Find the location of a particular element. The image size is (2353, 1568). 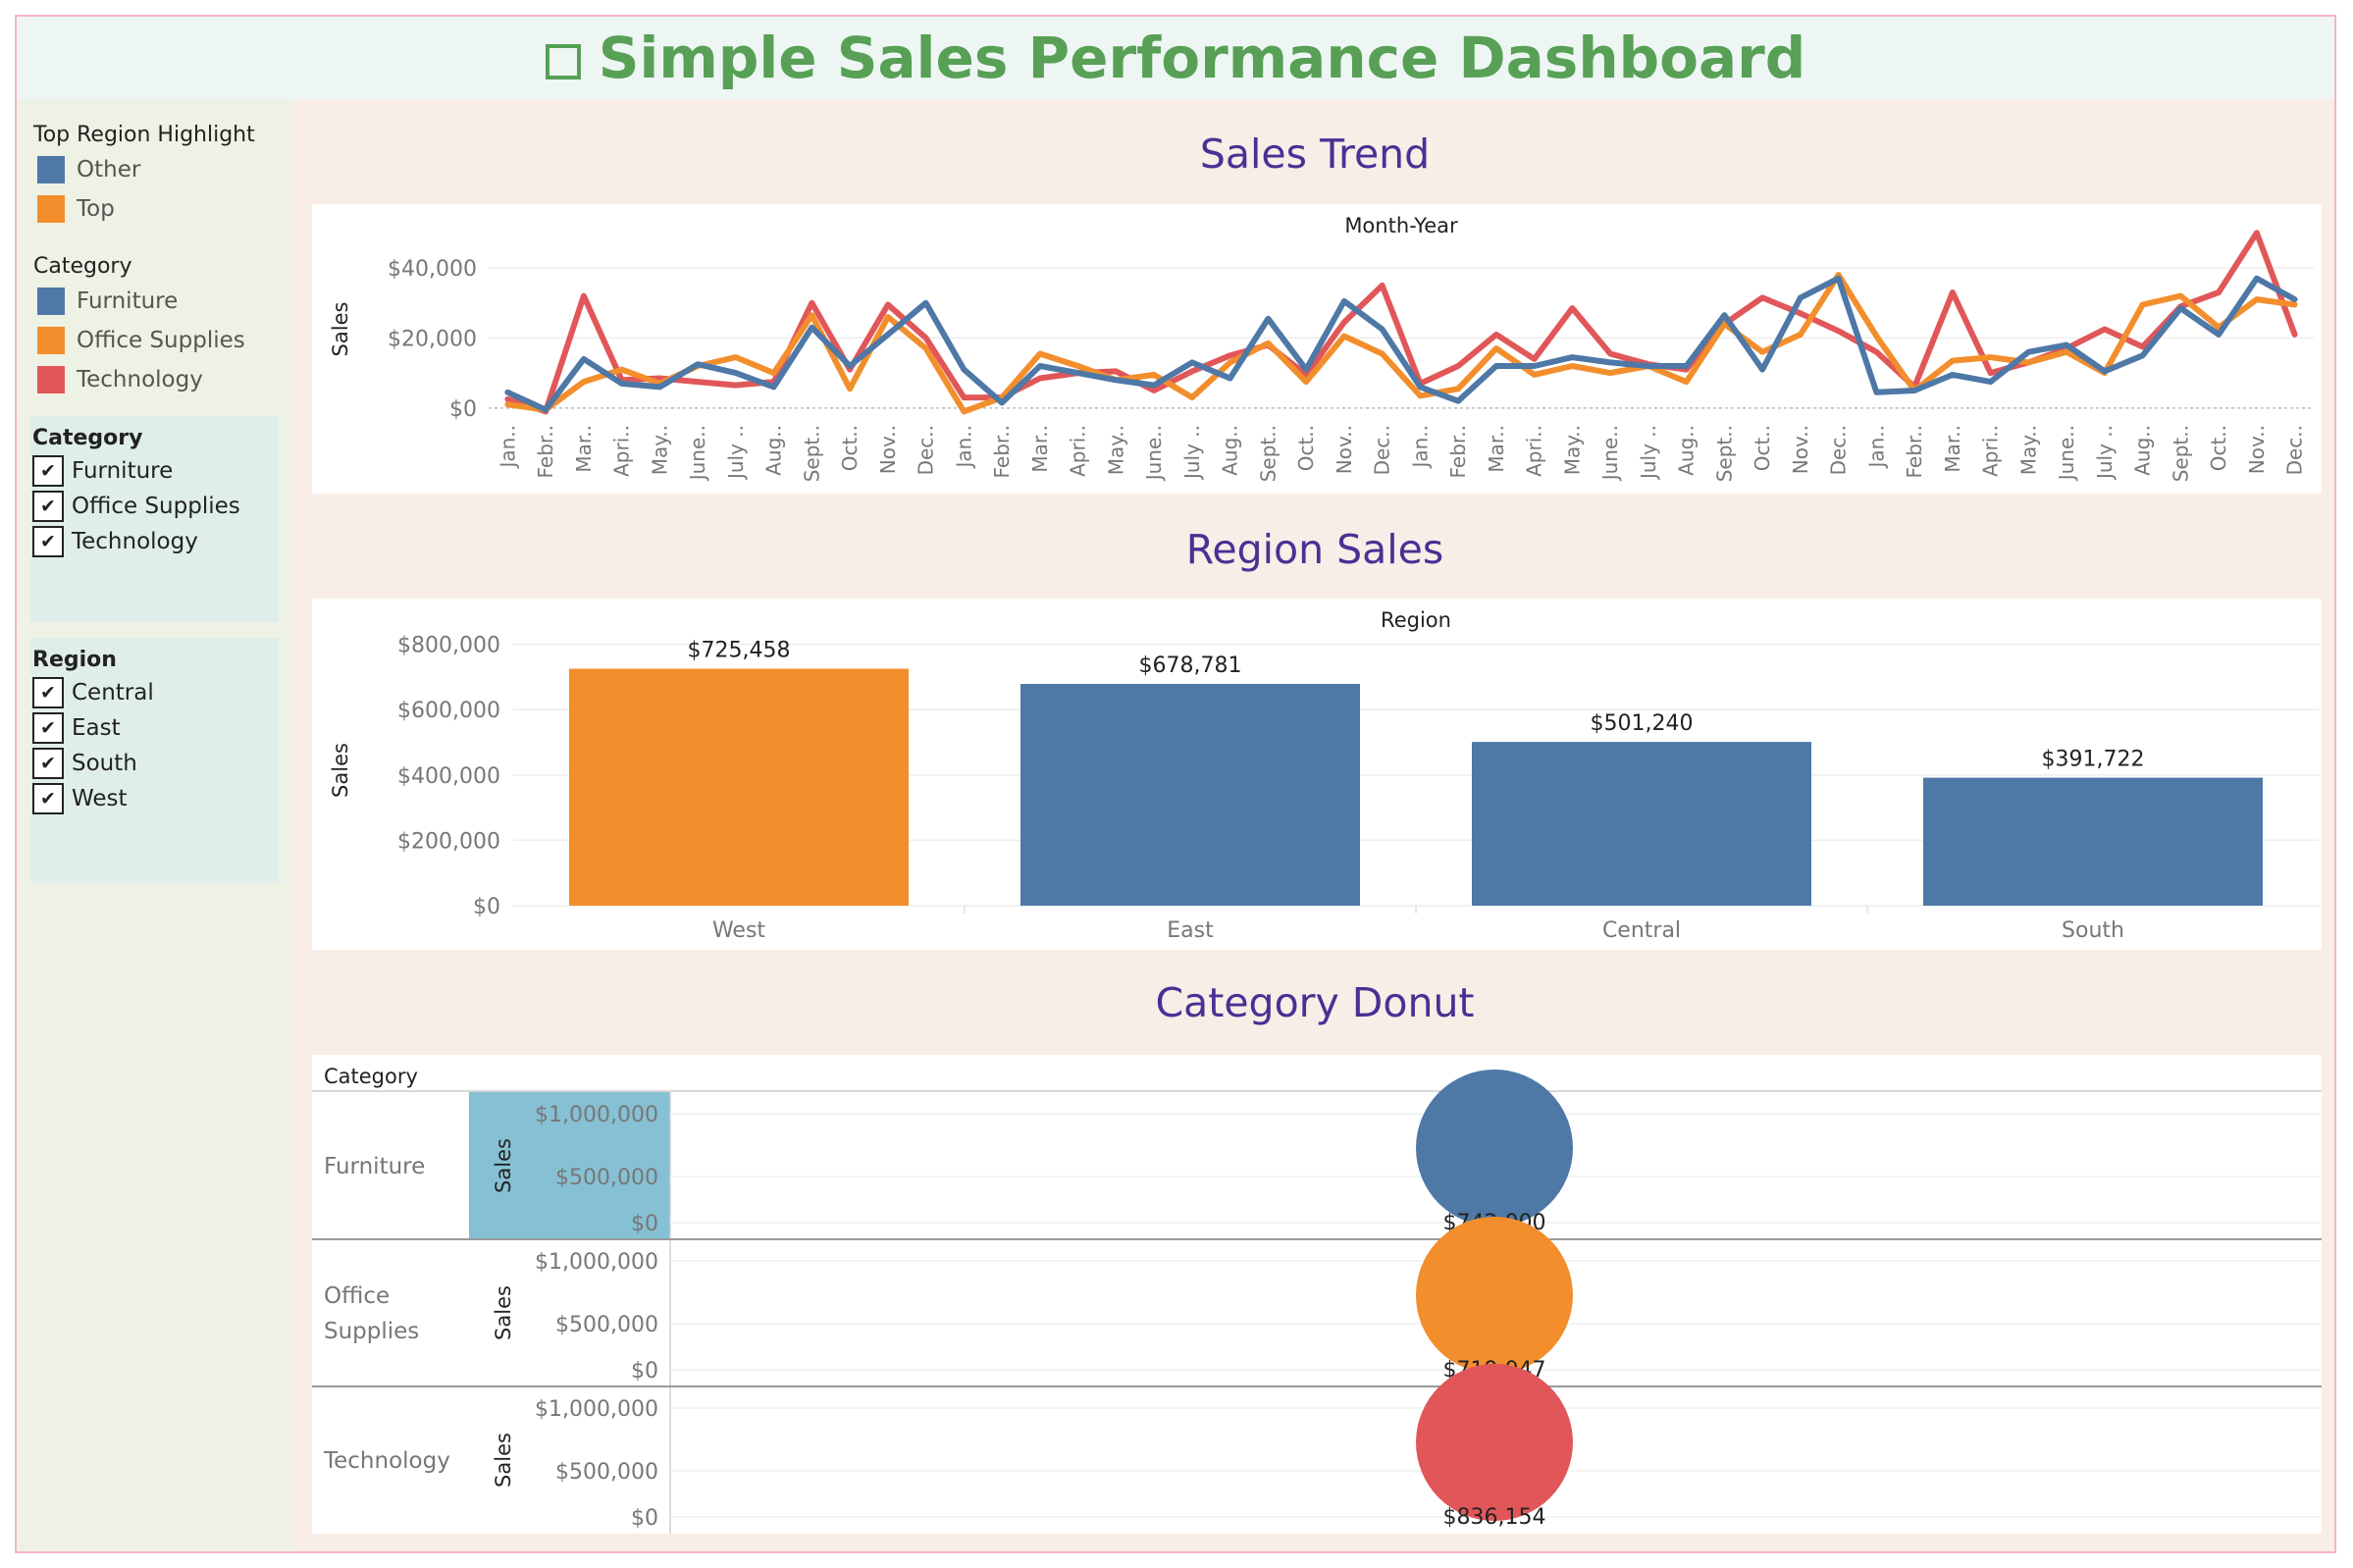

filter-option-central: ✔ Central is located at coordinates (93, 693).